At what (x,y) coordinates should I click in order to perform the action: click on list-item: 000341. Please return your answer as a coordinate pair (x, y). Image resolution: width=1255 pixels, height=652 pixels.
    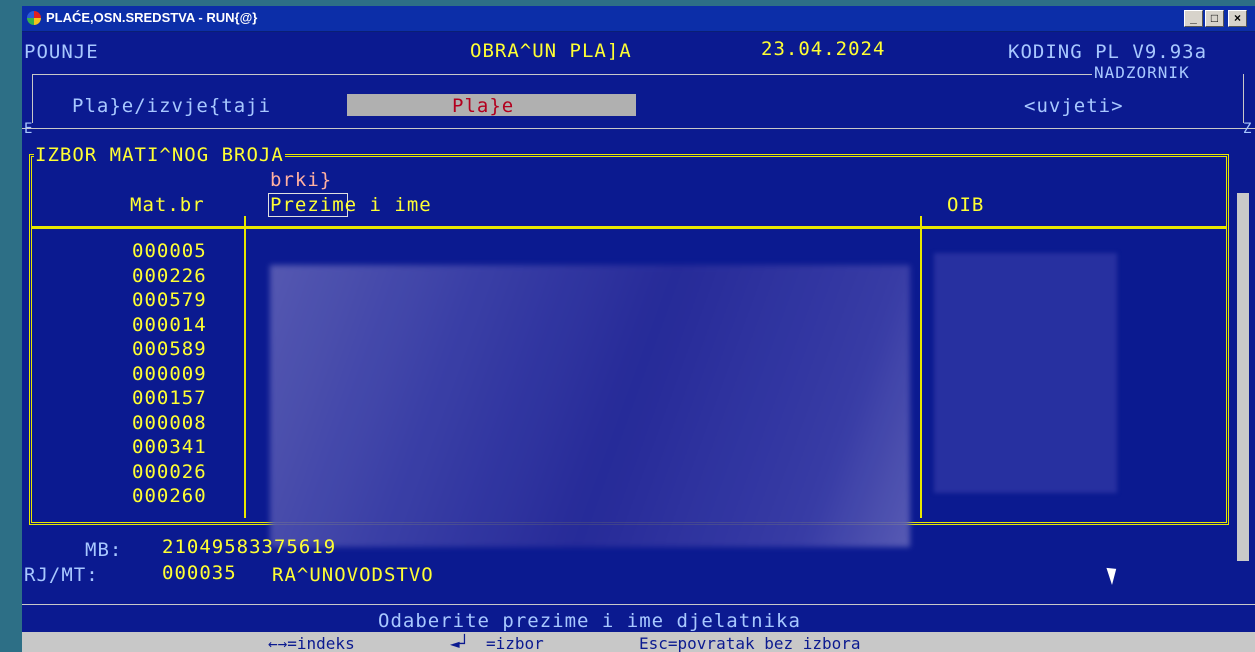
    Looking at the image, I should click on (169, 447).